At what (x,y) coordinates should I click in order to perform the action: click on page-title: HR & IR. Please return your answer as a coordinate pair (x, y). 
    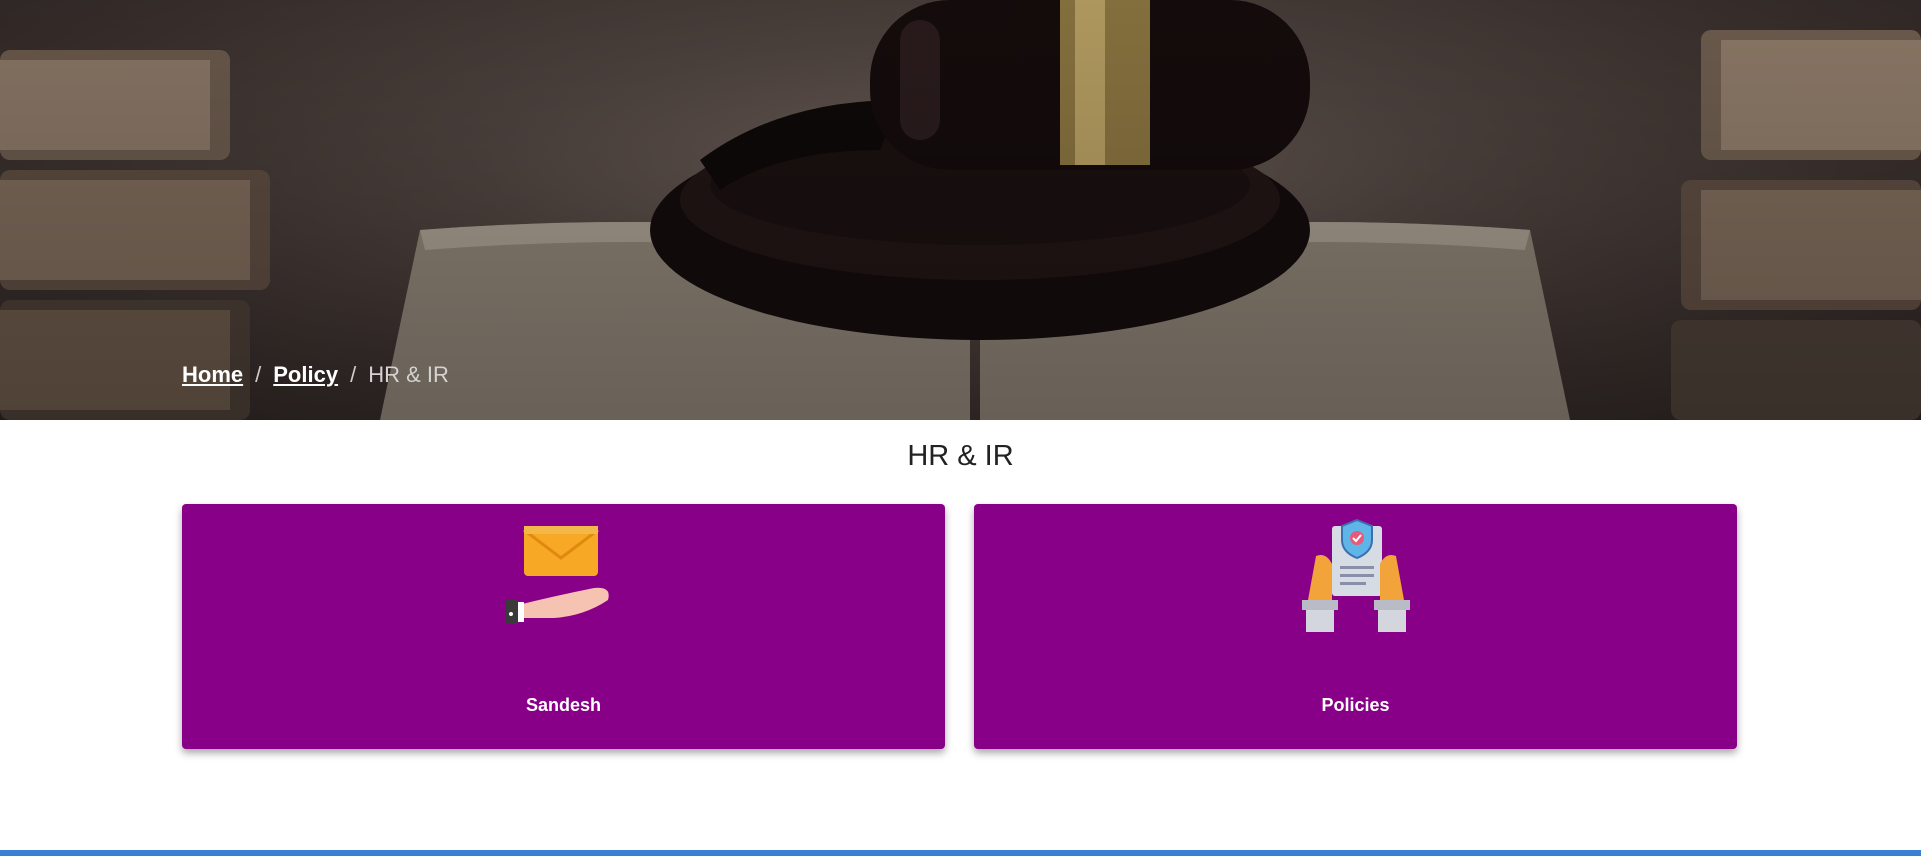
    Looking at the image, I should click on (960, 456).